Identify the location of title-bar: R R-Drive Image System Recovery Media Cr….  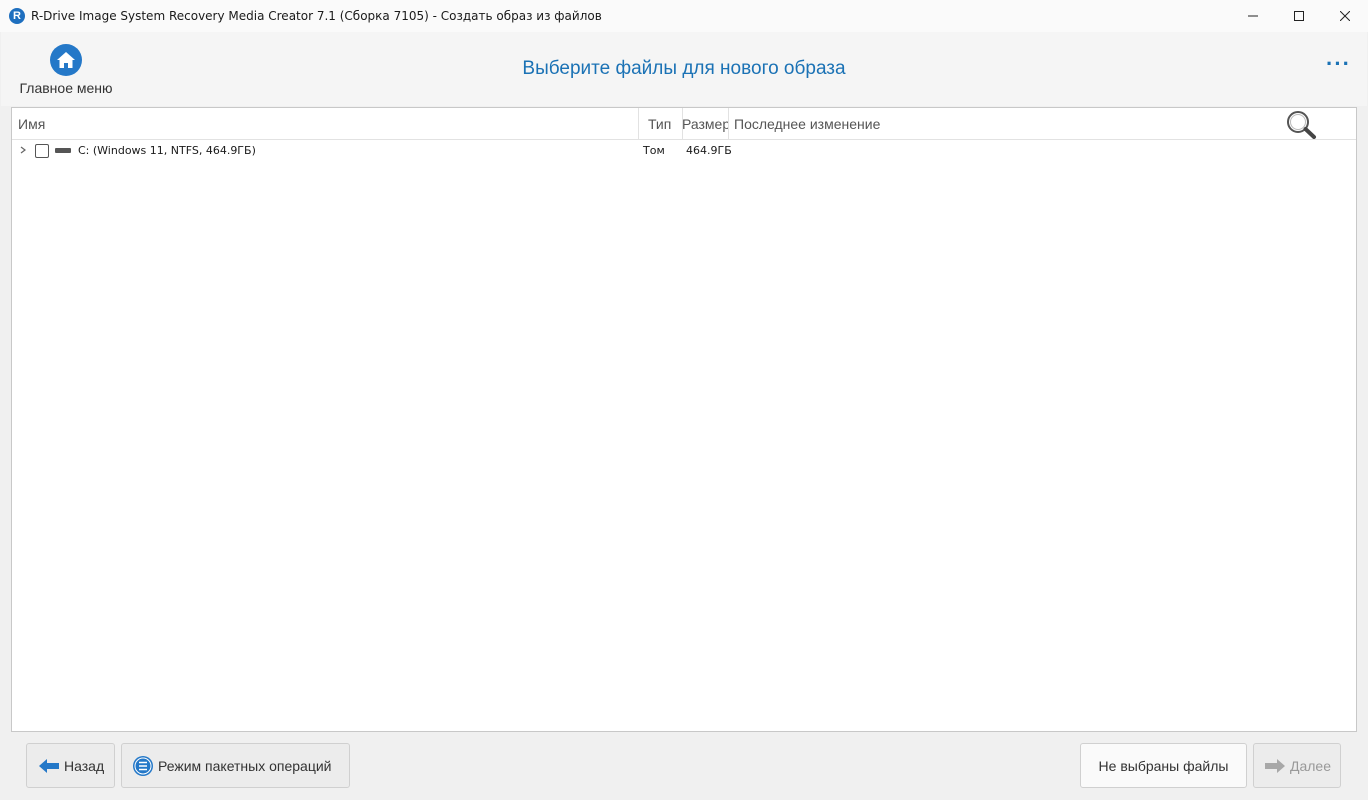
(684, 16).